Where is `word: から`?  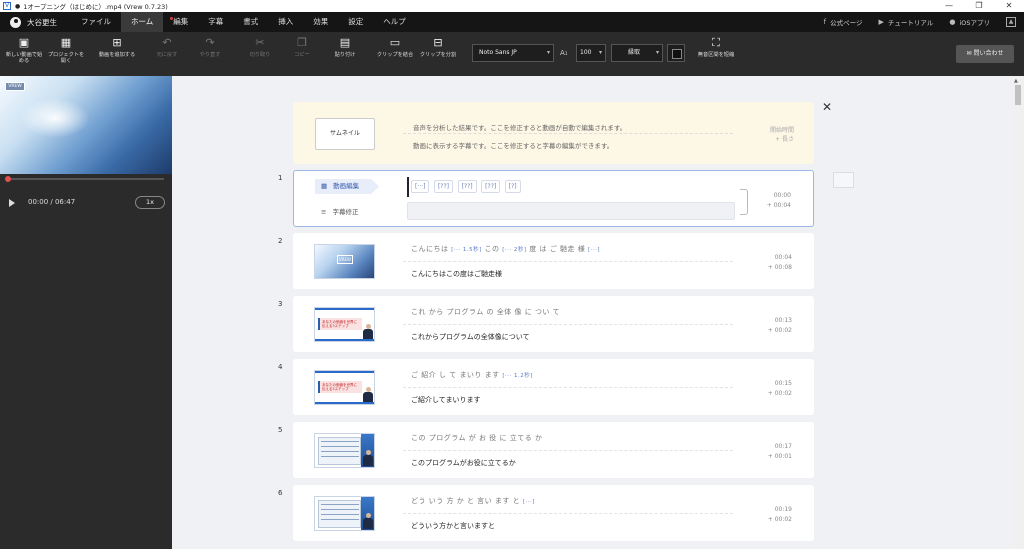
word: から is located at coordinates (436, 312).